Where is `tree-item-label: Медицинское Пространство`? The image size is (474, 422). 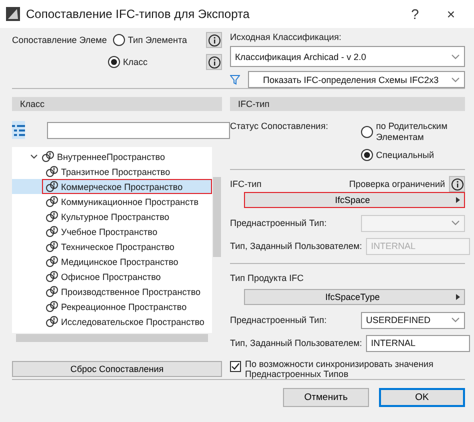
tree-item-label: Медицинское Пространство is located at coordinates (119, 261).